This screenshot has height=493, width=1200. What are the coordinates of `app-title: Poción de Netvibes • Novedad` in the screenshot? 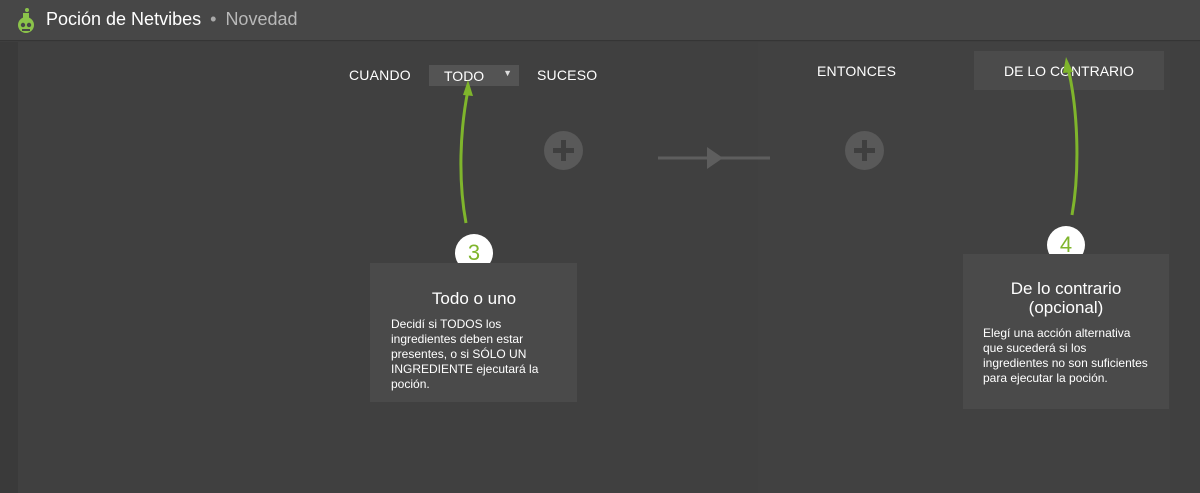 It's located at (172, 19).